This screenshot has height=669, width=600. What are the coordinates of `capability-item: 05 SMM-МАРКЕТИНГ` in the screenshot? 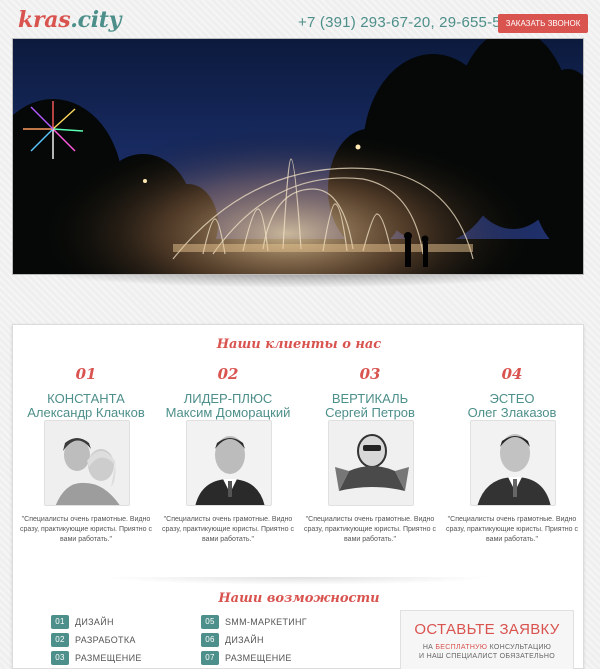 It's located at (254, 622).